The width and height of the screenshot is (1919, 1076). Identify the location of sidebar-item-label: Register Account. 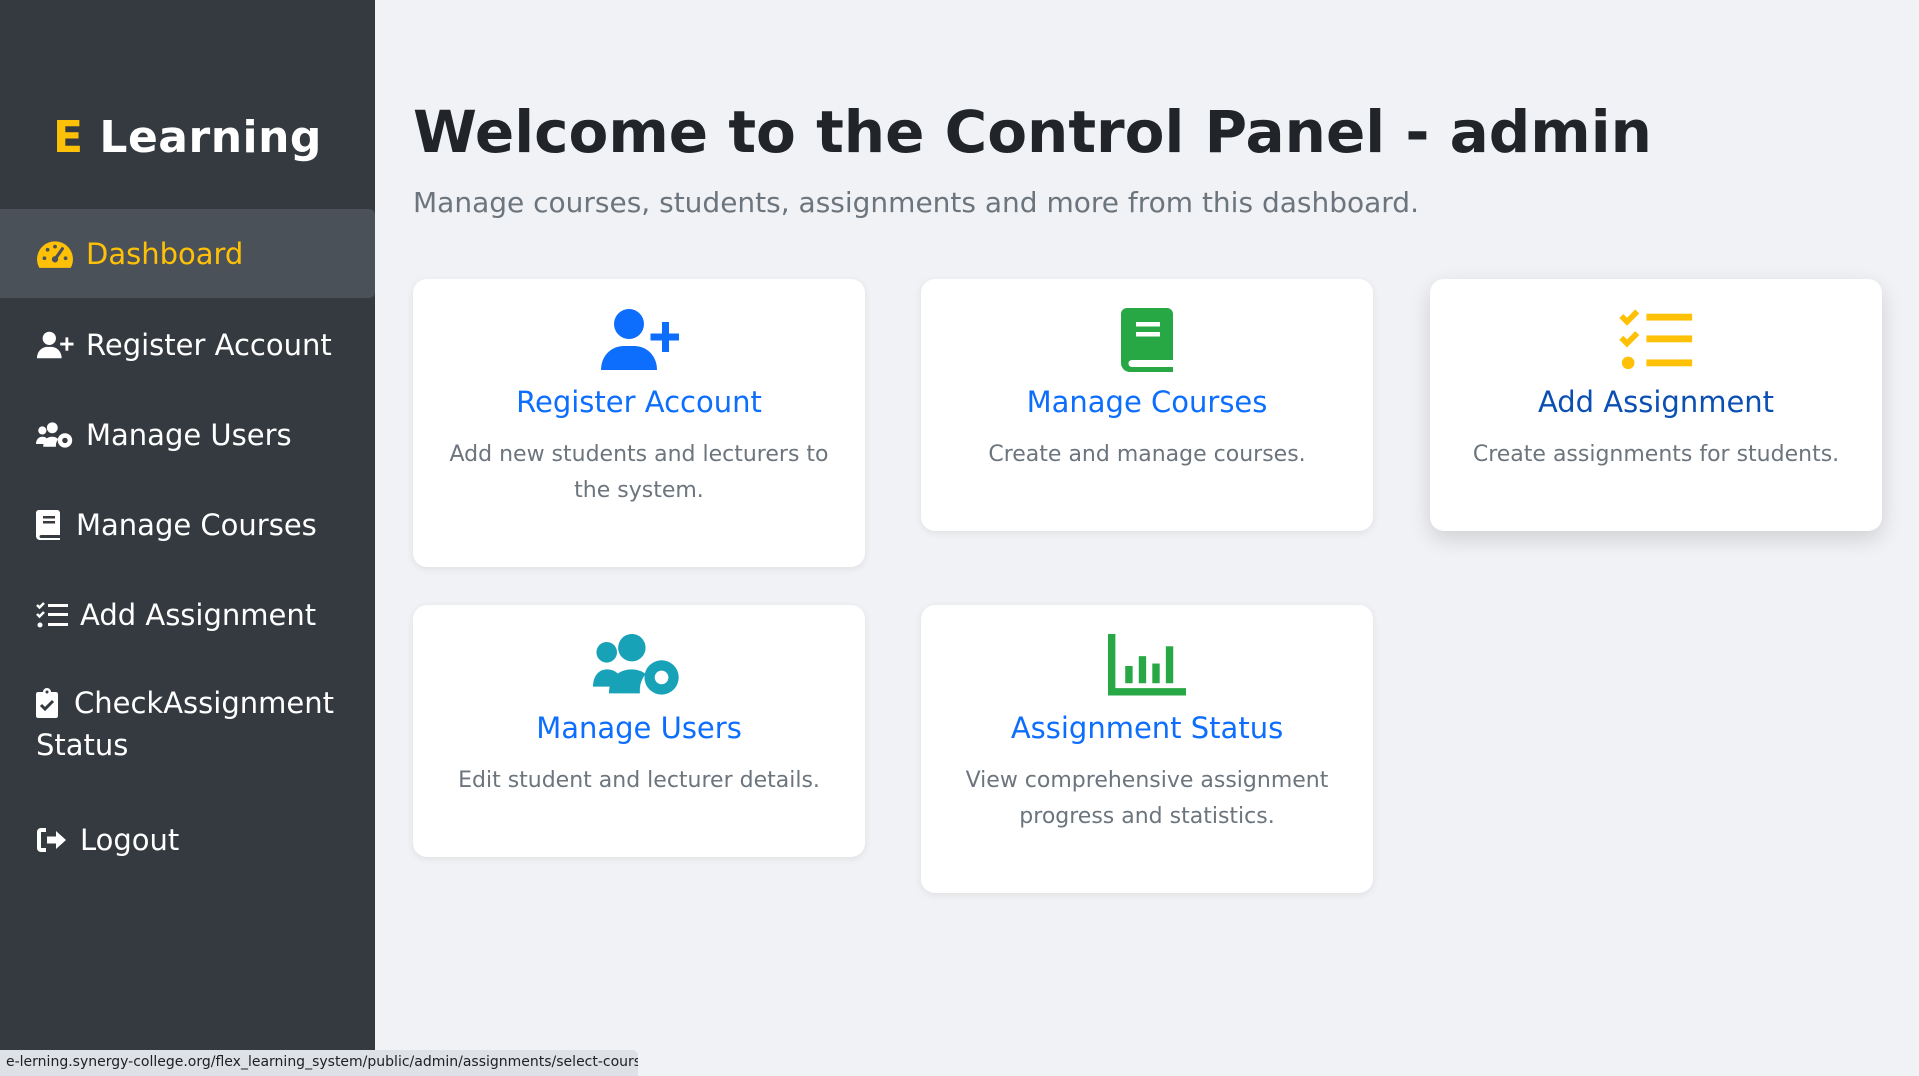
(209, 344).